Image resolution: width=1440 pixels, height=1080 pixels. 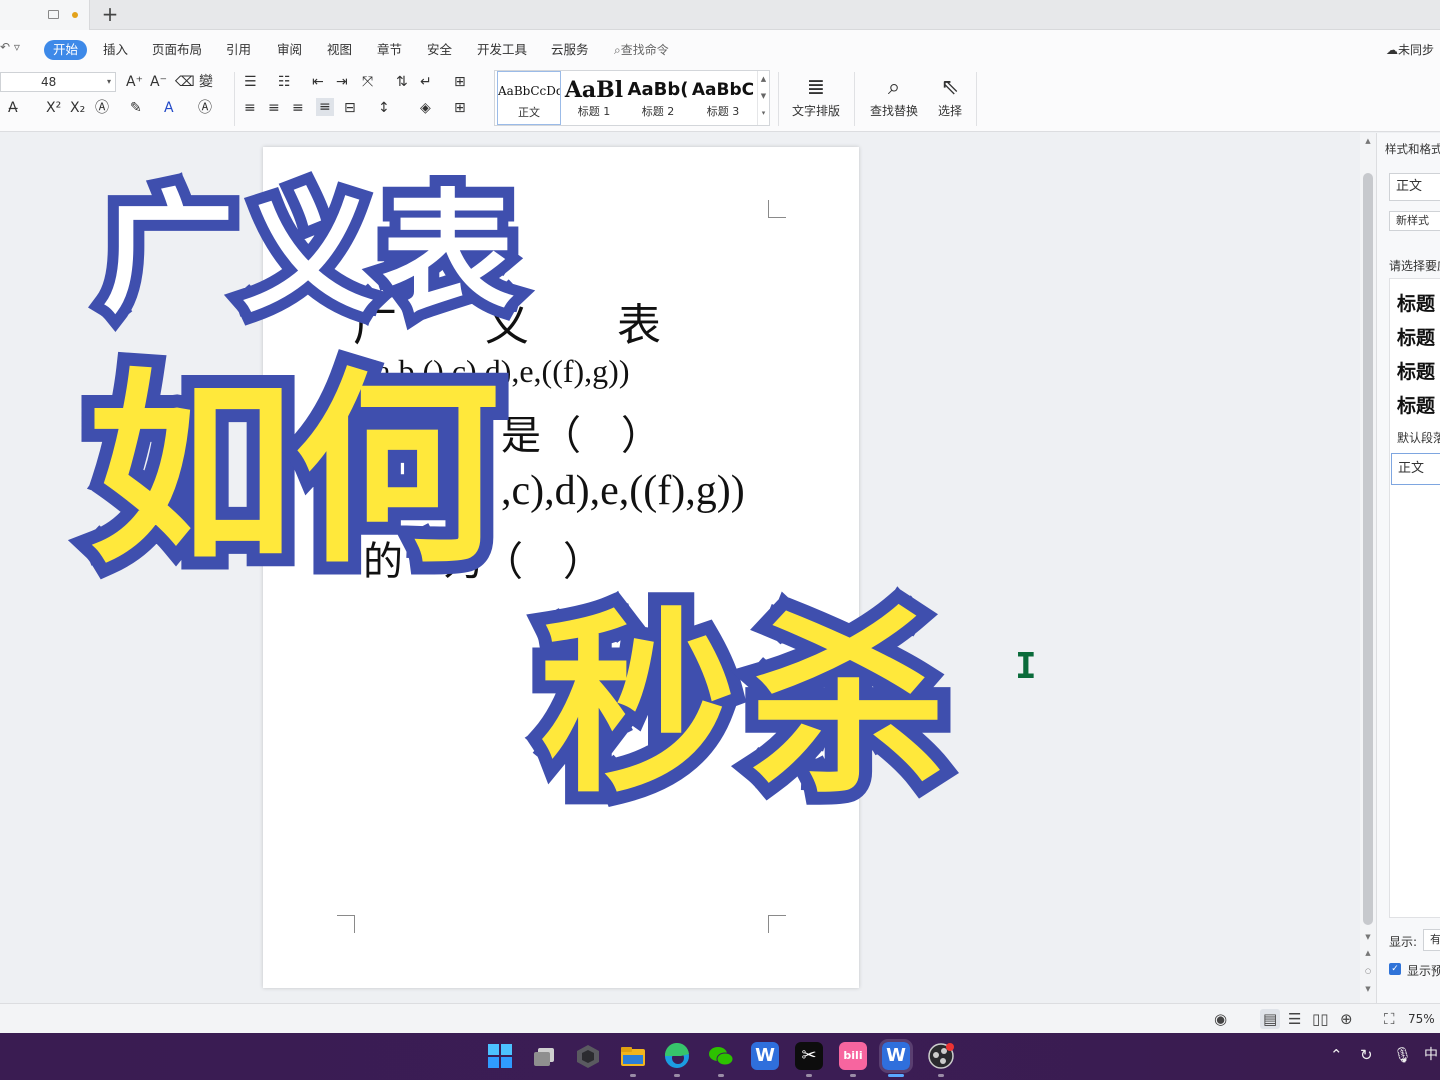 What do you see at coordinates (1320, 1019) in the screenshot?
I see `reading-view-icon: ▯▯` at bounding box center [1320, 1019].